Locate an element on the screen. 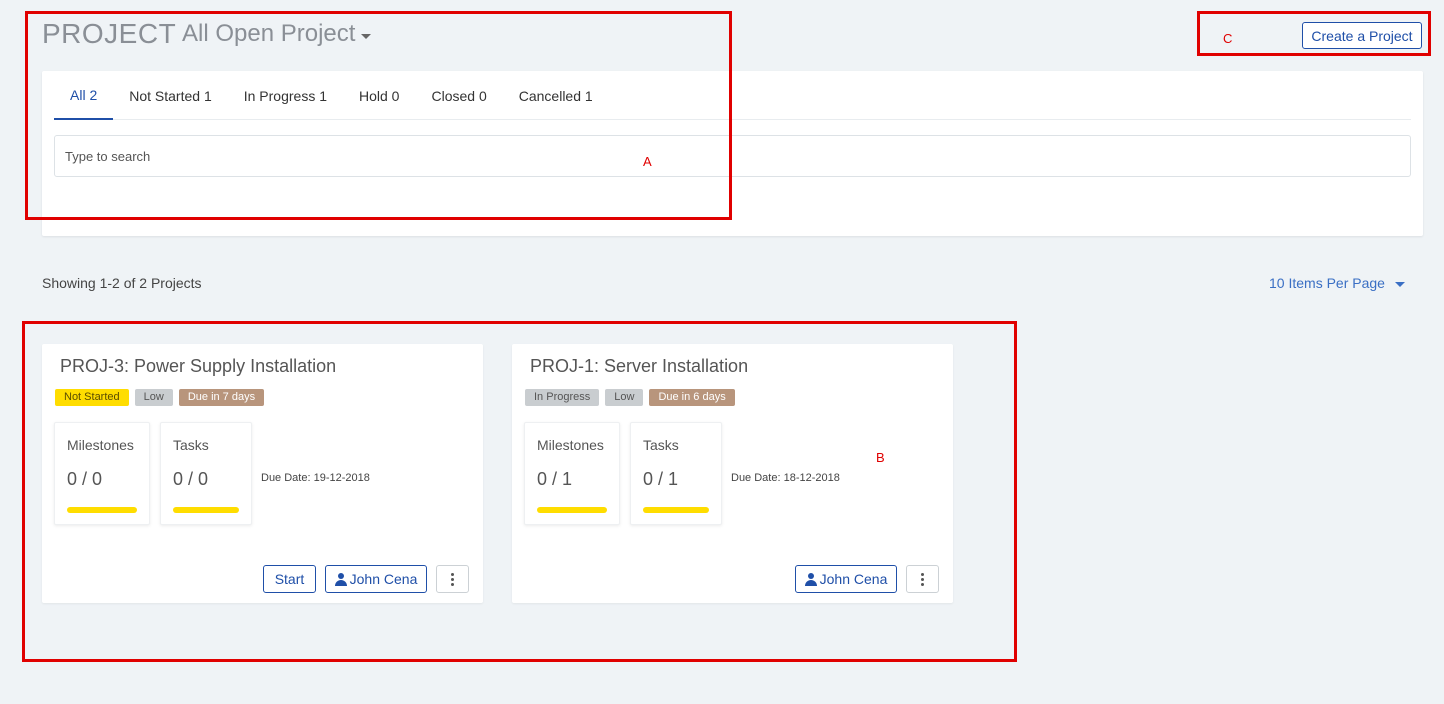 The image size is (1444, 704). caret-down-icon is located at coordinates (1399, 284).